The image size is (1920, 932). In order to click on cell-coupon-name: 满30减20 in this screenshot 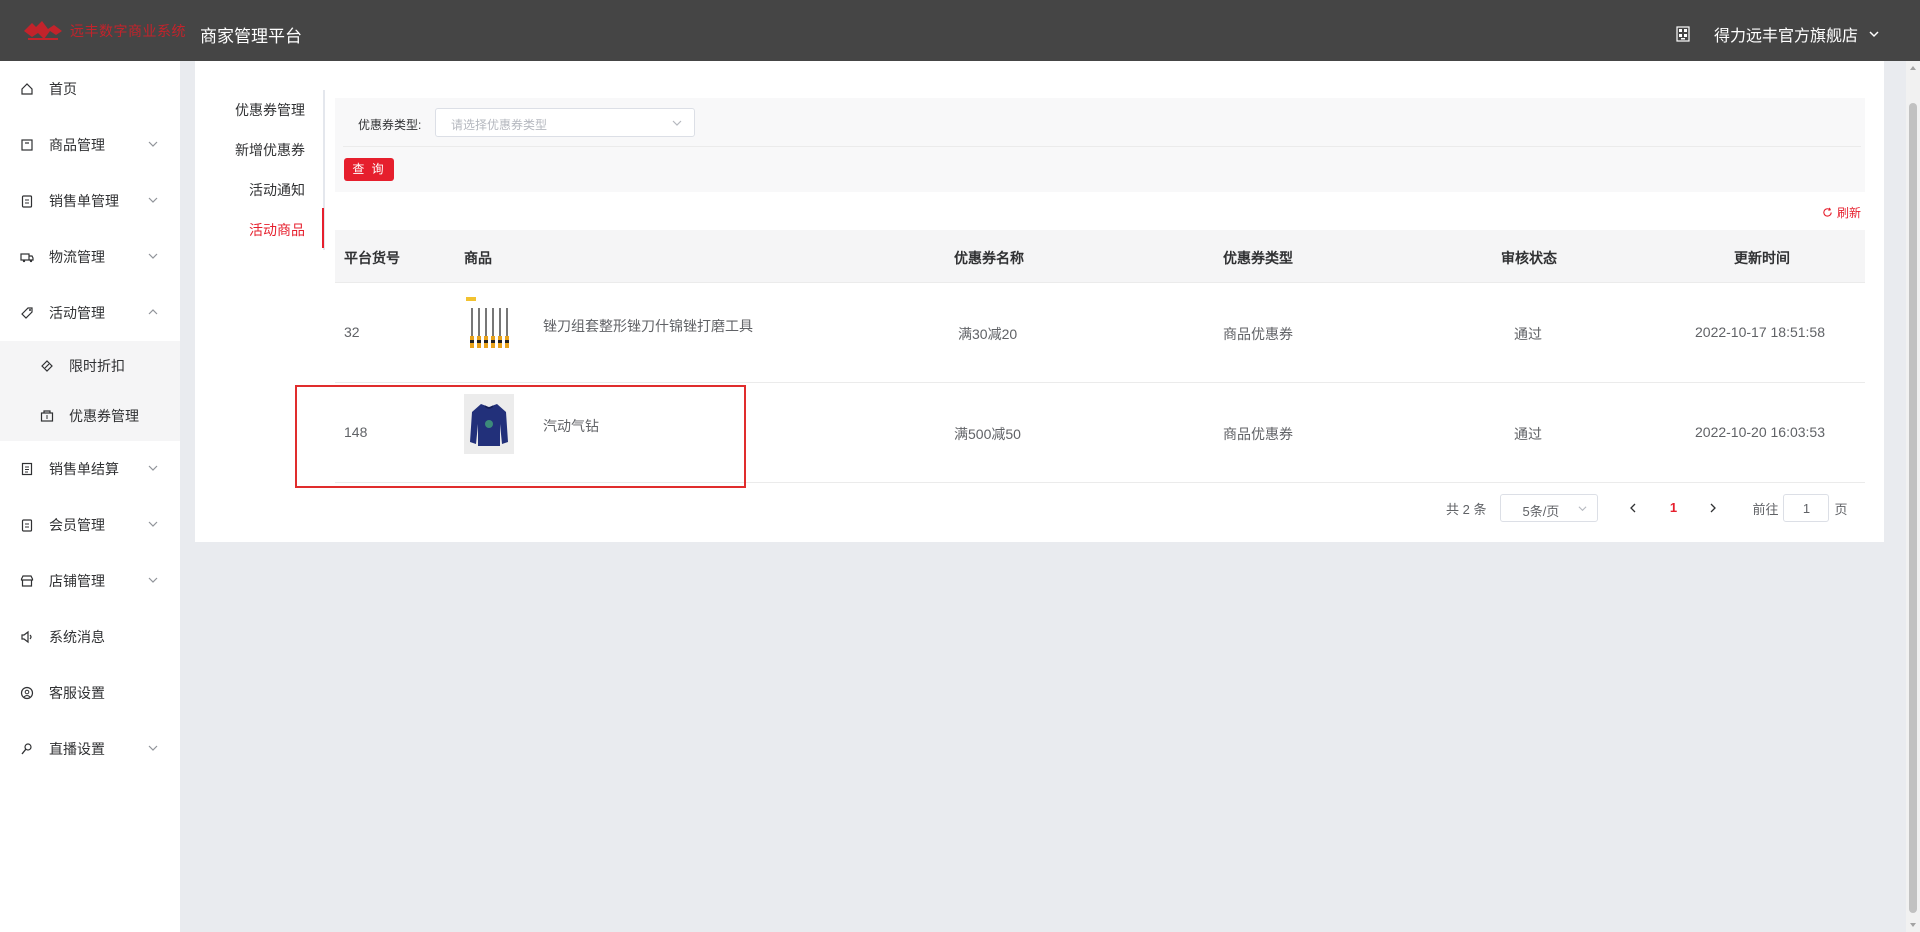, I will do `click(988, 334)`.